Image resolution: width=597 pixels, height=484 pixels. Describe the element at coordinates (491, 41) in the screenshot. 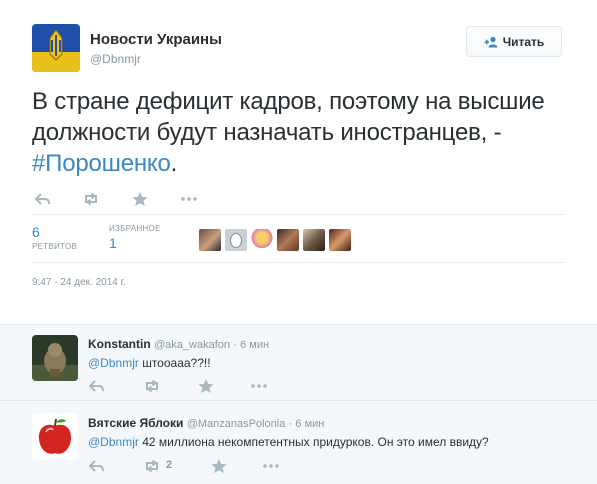

I see `follow-person-icon` at that location.